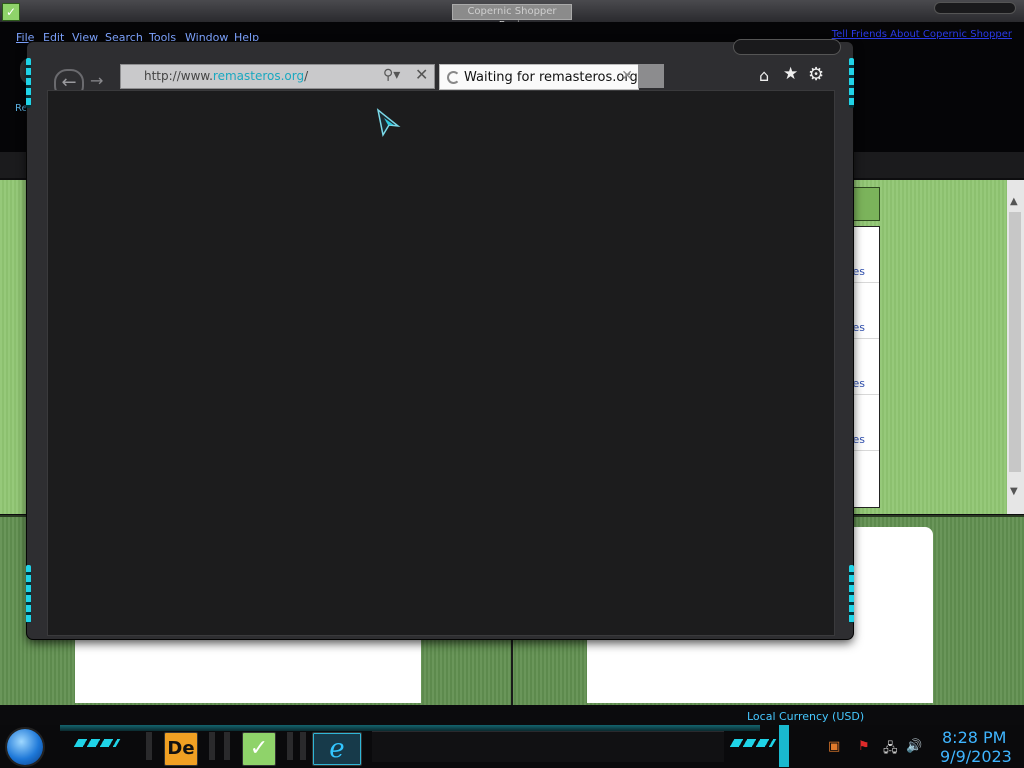 This screenshot has height=768, width=1024. What do you see at coordinates (974, 737) in the screenshot?
I see `clock-time: 8:28 PM` at bounding box center [974, 737].